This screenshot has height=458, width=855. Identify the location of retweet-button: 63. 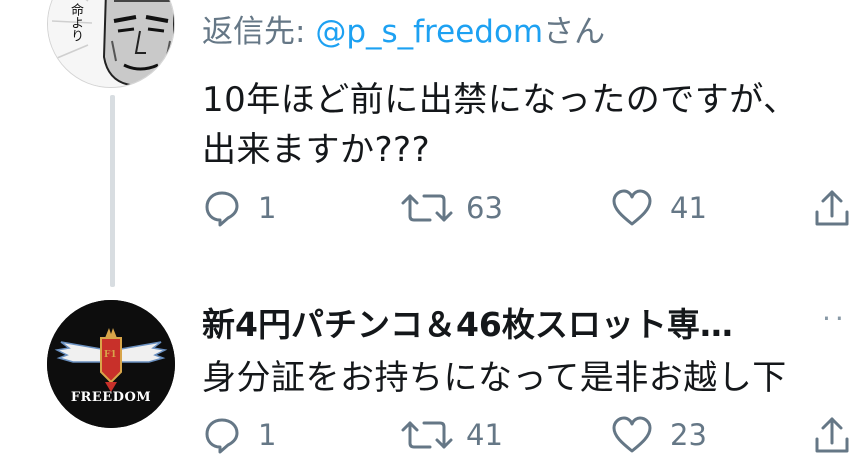
(451, 208).